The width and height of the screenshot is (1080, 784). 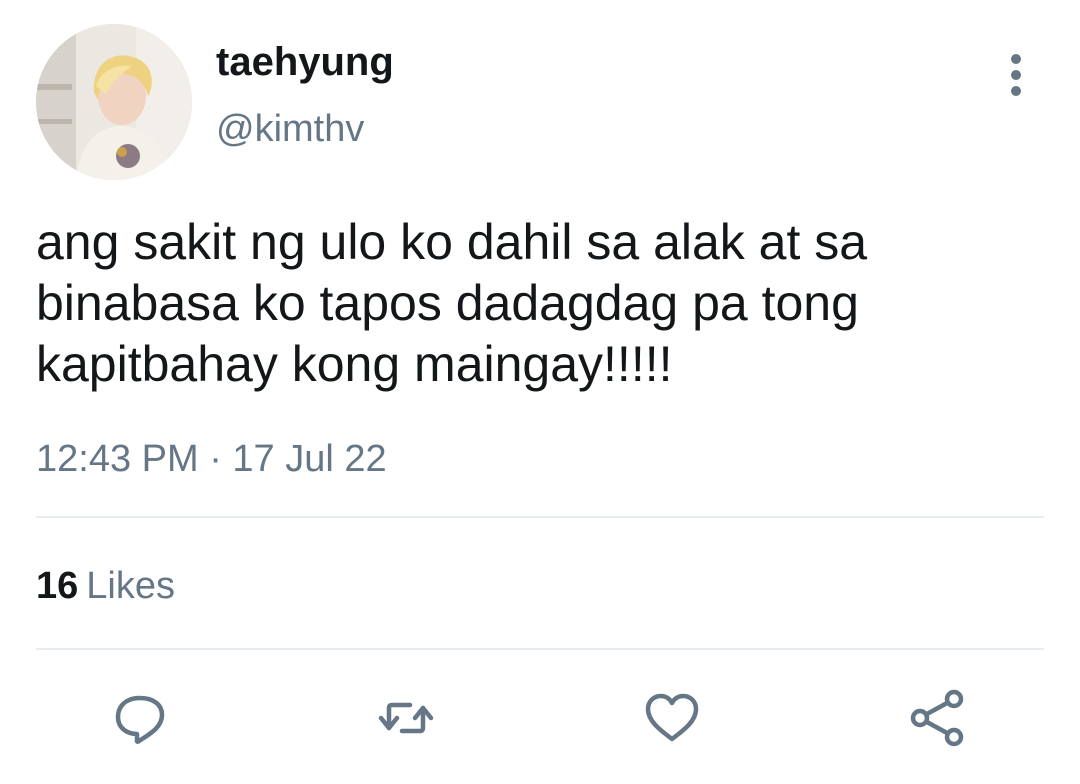 I want to click on heart-icon, so click(x=672, y=717).